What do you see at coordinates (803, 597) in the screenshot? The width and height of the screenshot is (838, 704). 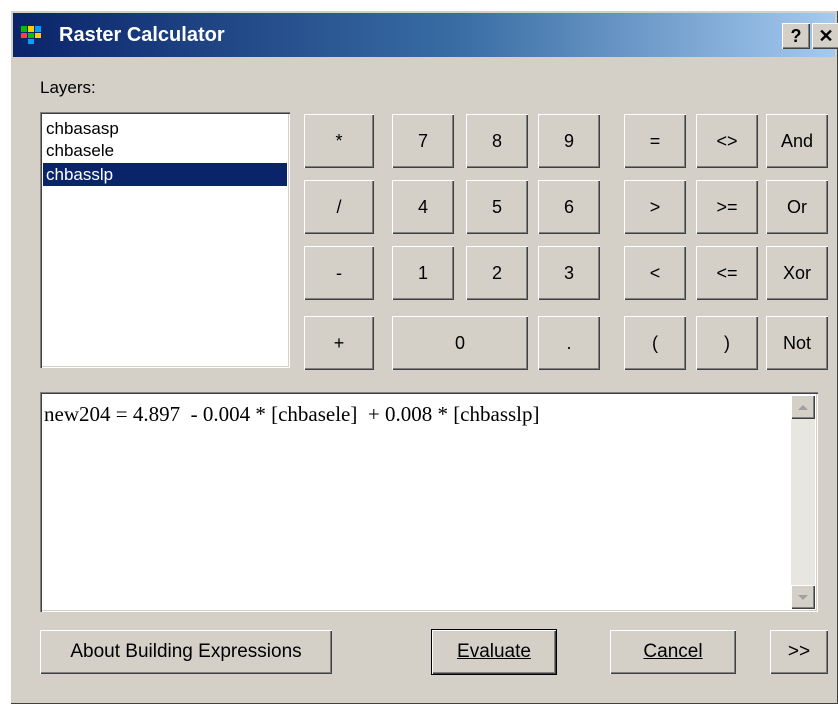 I see `scroll-down-icon` at bounding box center [803, 597].